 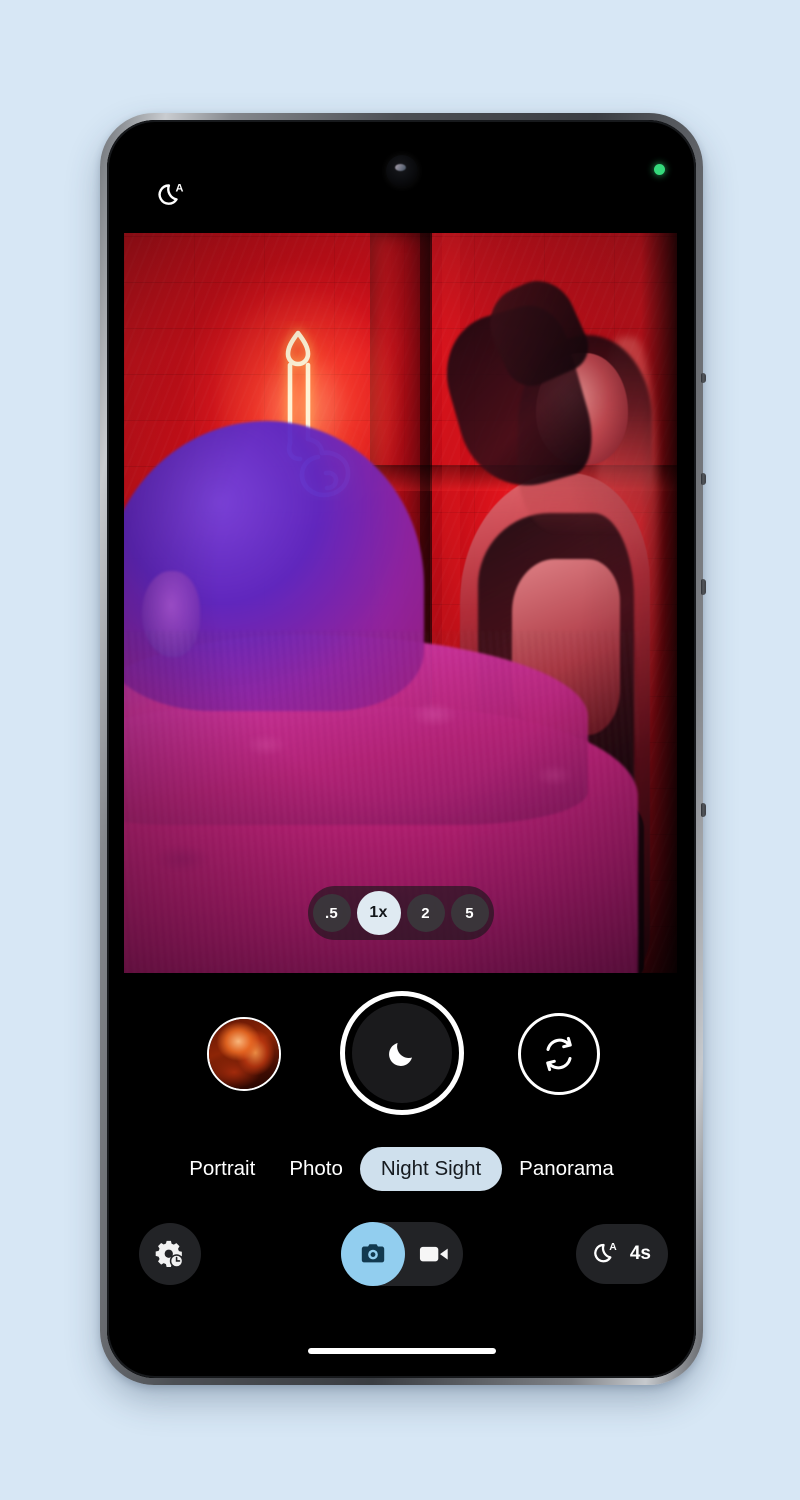 What do you see at coordinates (703, 378) in the screenshot?
I see `side-button-top` at bounding box center [703, 378].